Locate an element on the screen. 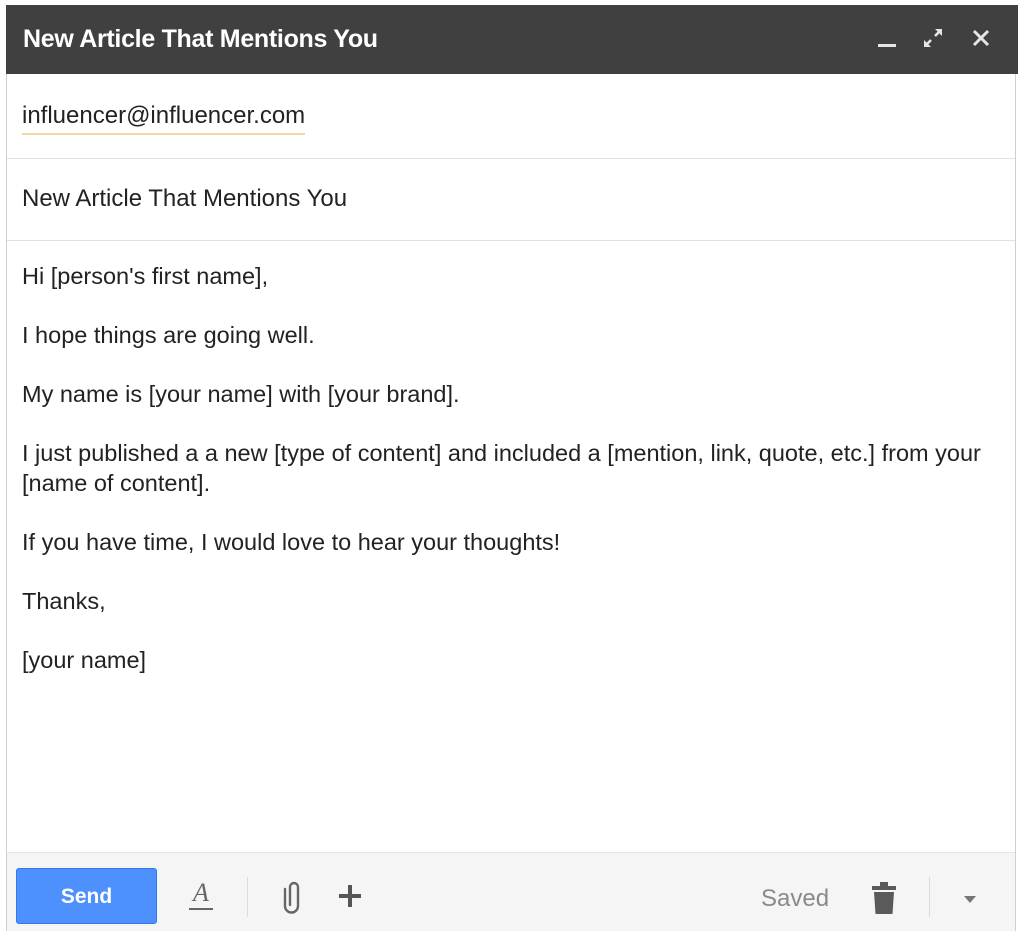 The image size is (1024, 938). subject-field: New Article That Mentions You is located at coordinates (511, 199).